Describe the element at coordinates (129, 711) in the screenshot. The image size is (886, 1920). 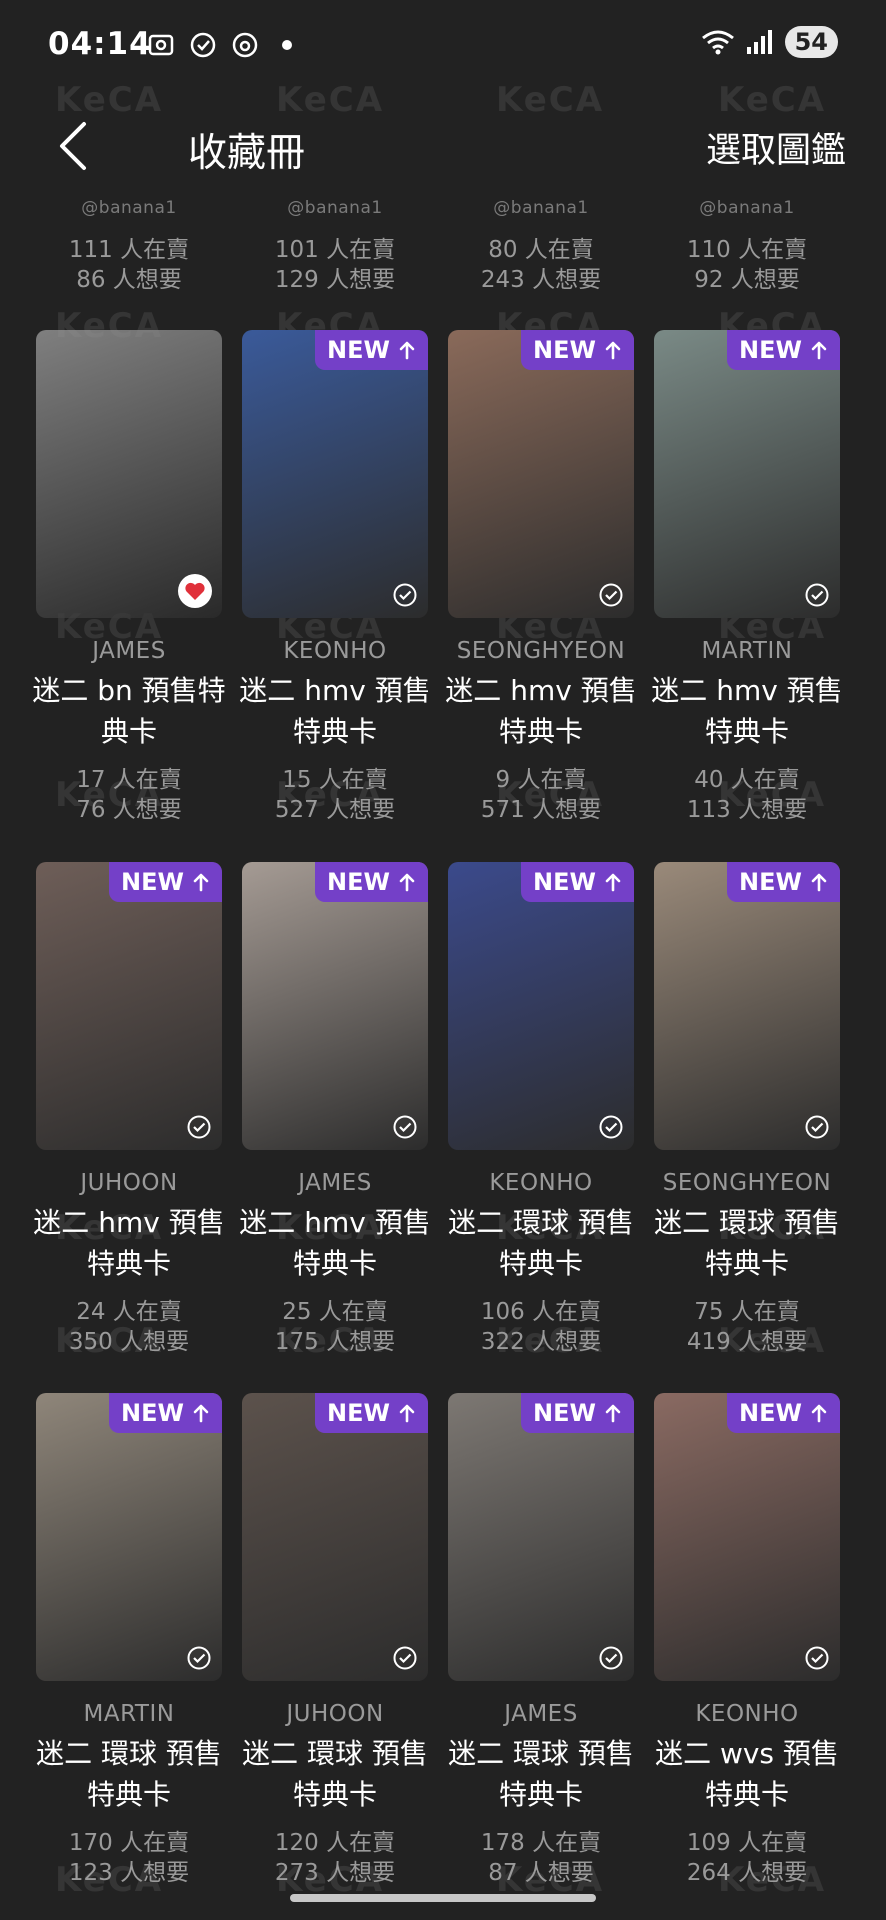
I see `photocard-title: 迷二 bn 預售特典卡` at that location.